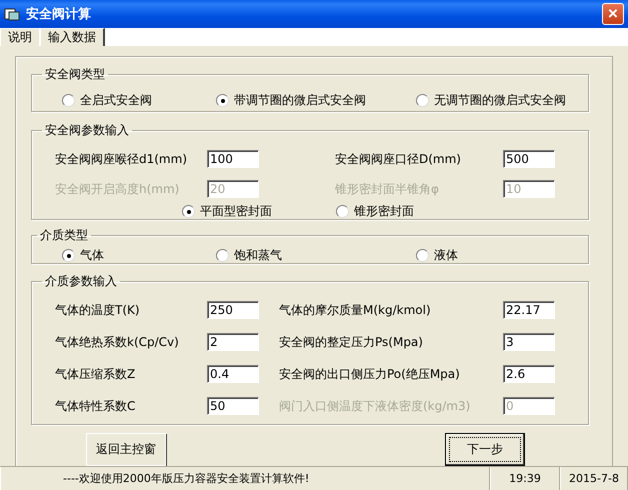  I want to click on field-label: 气体压缩系数Z, so click(95, 374).